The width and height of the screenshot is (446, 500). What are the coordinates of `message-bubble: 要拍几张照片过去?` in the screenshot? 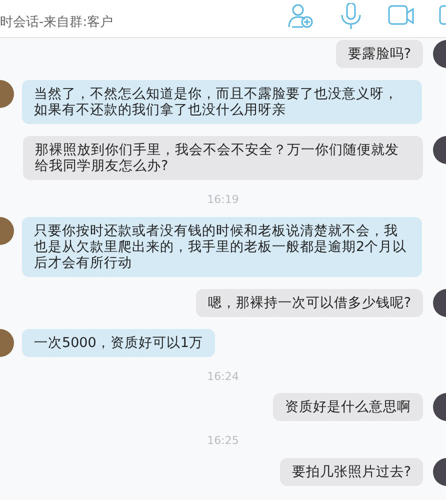 It's located at (351, 472).